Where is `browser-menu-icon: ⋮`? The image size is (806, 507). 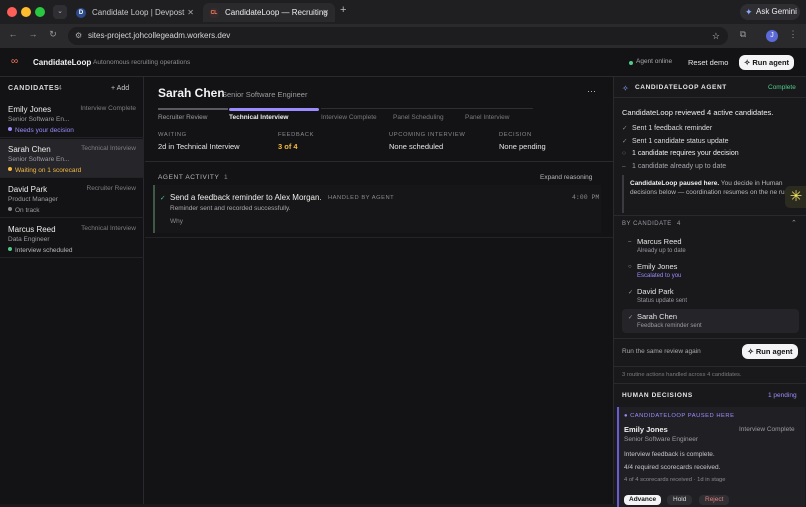 browser-menu-icon: ⋮ is located at coordinates (793, 34).